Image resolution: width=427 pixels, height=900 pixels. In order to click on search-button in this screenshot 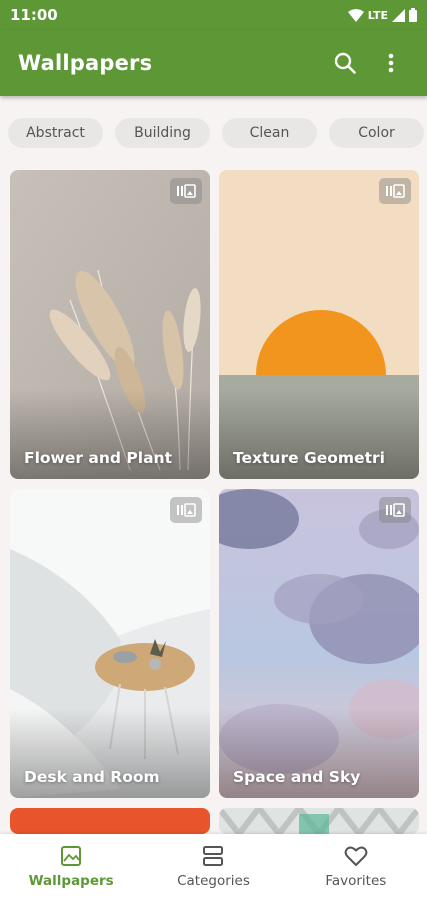, I will do `click(345, 63)`.